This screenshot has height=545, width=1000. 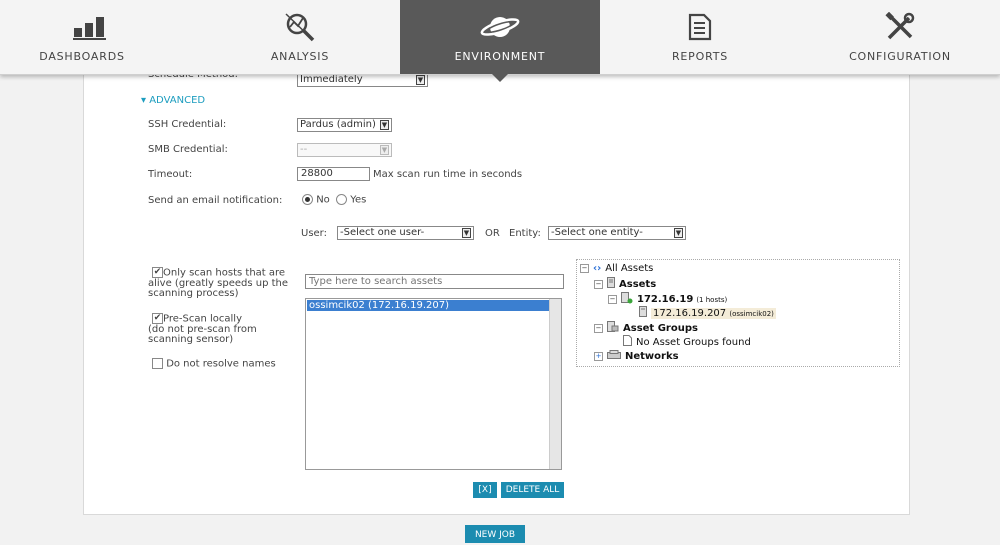 I want to click on tree-asset-groups-label: Asset Groups, so click(x=660, y=328).